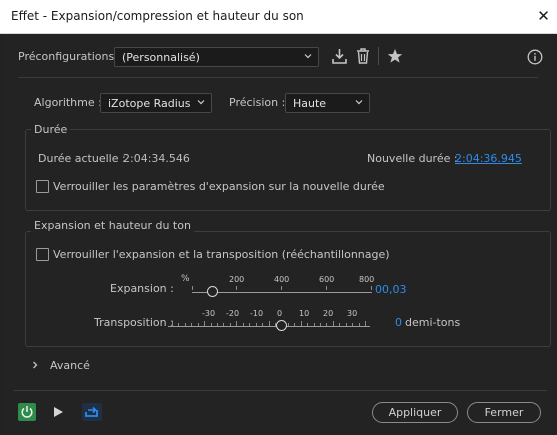 This screenshot has width=557, height=435. Describe the element at coordinates (233, 313) in the screenshot. I see `transposition-tick-label: -20` at that location.